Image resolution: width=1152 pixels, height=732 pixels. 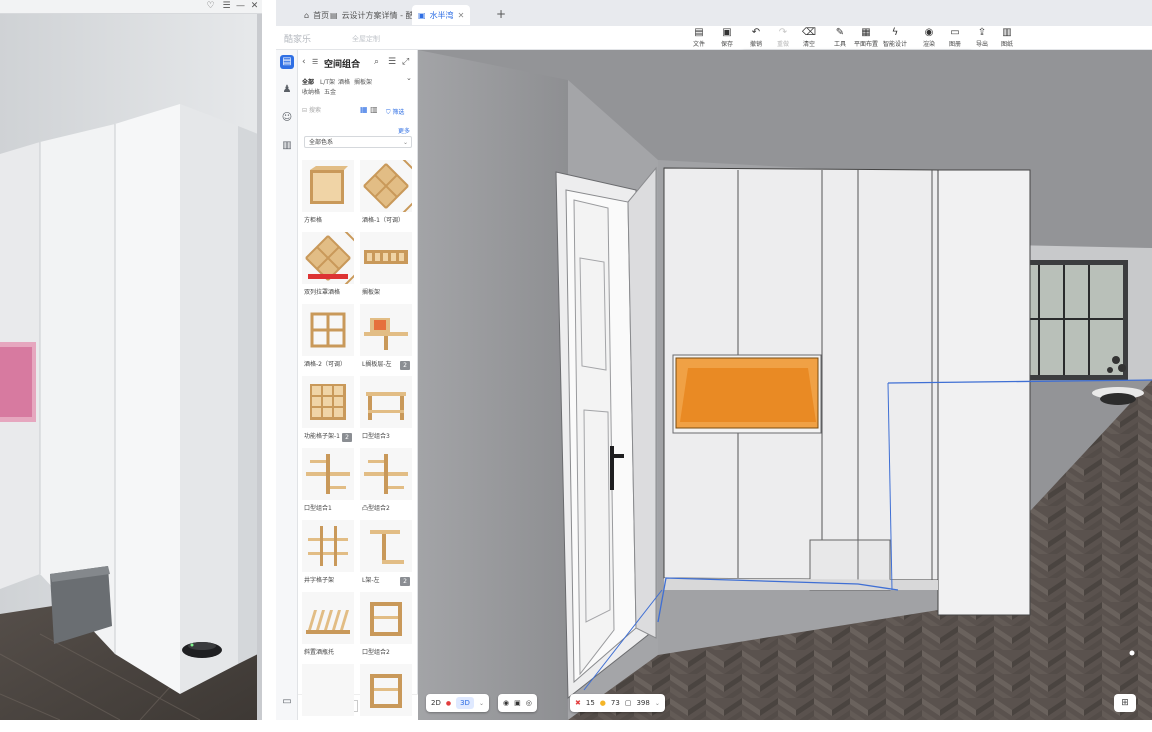 I want to click on user-icon: ☺, so click(x=287, y=118).